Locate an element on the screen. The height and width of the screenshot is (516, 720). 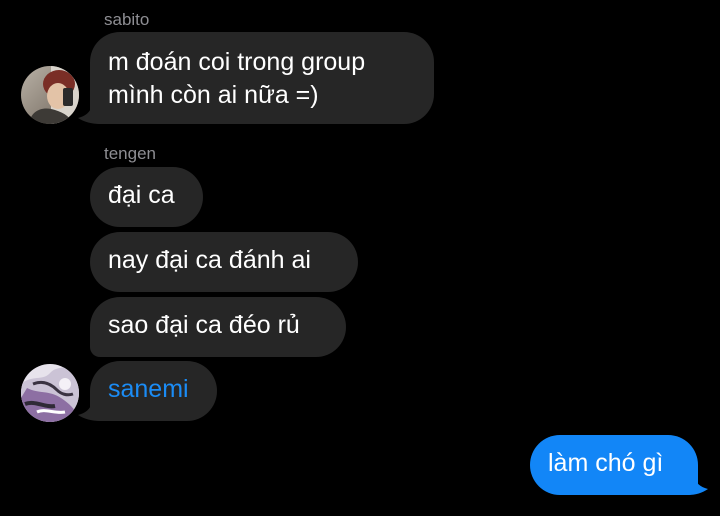
sanemi-mention-avatar is located at coordinates (50, 393).